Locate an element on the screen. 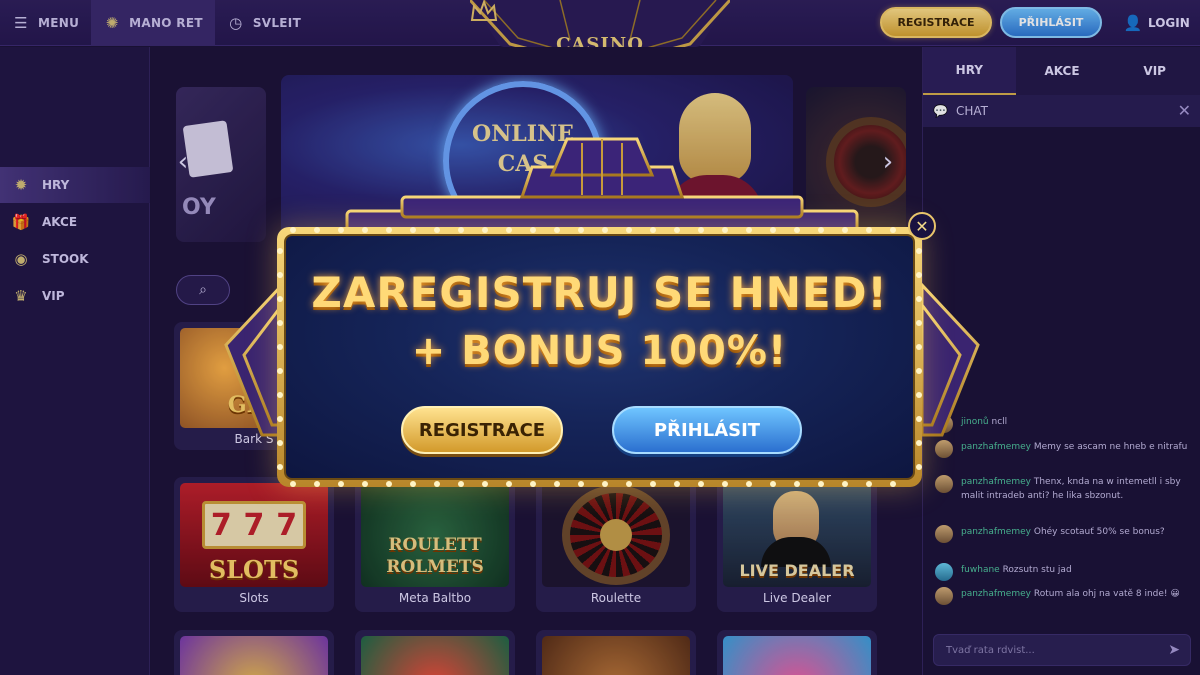 The image size is (1200, 675). modal-login-button: PŘIHLÁSIT is located at coordinates (707, 430).